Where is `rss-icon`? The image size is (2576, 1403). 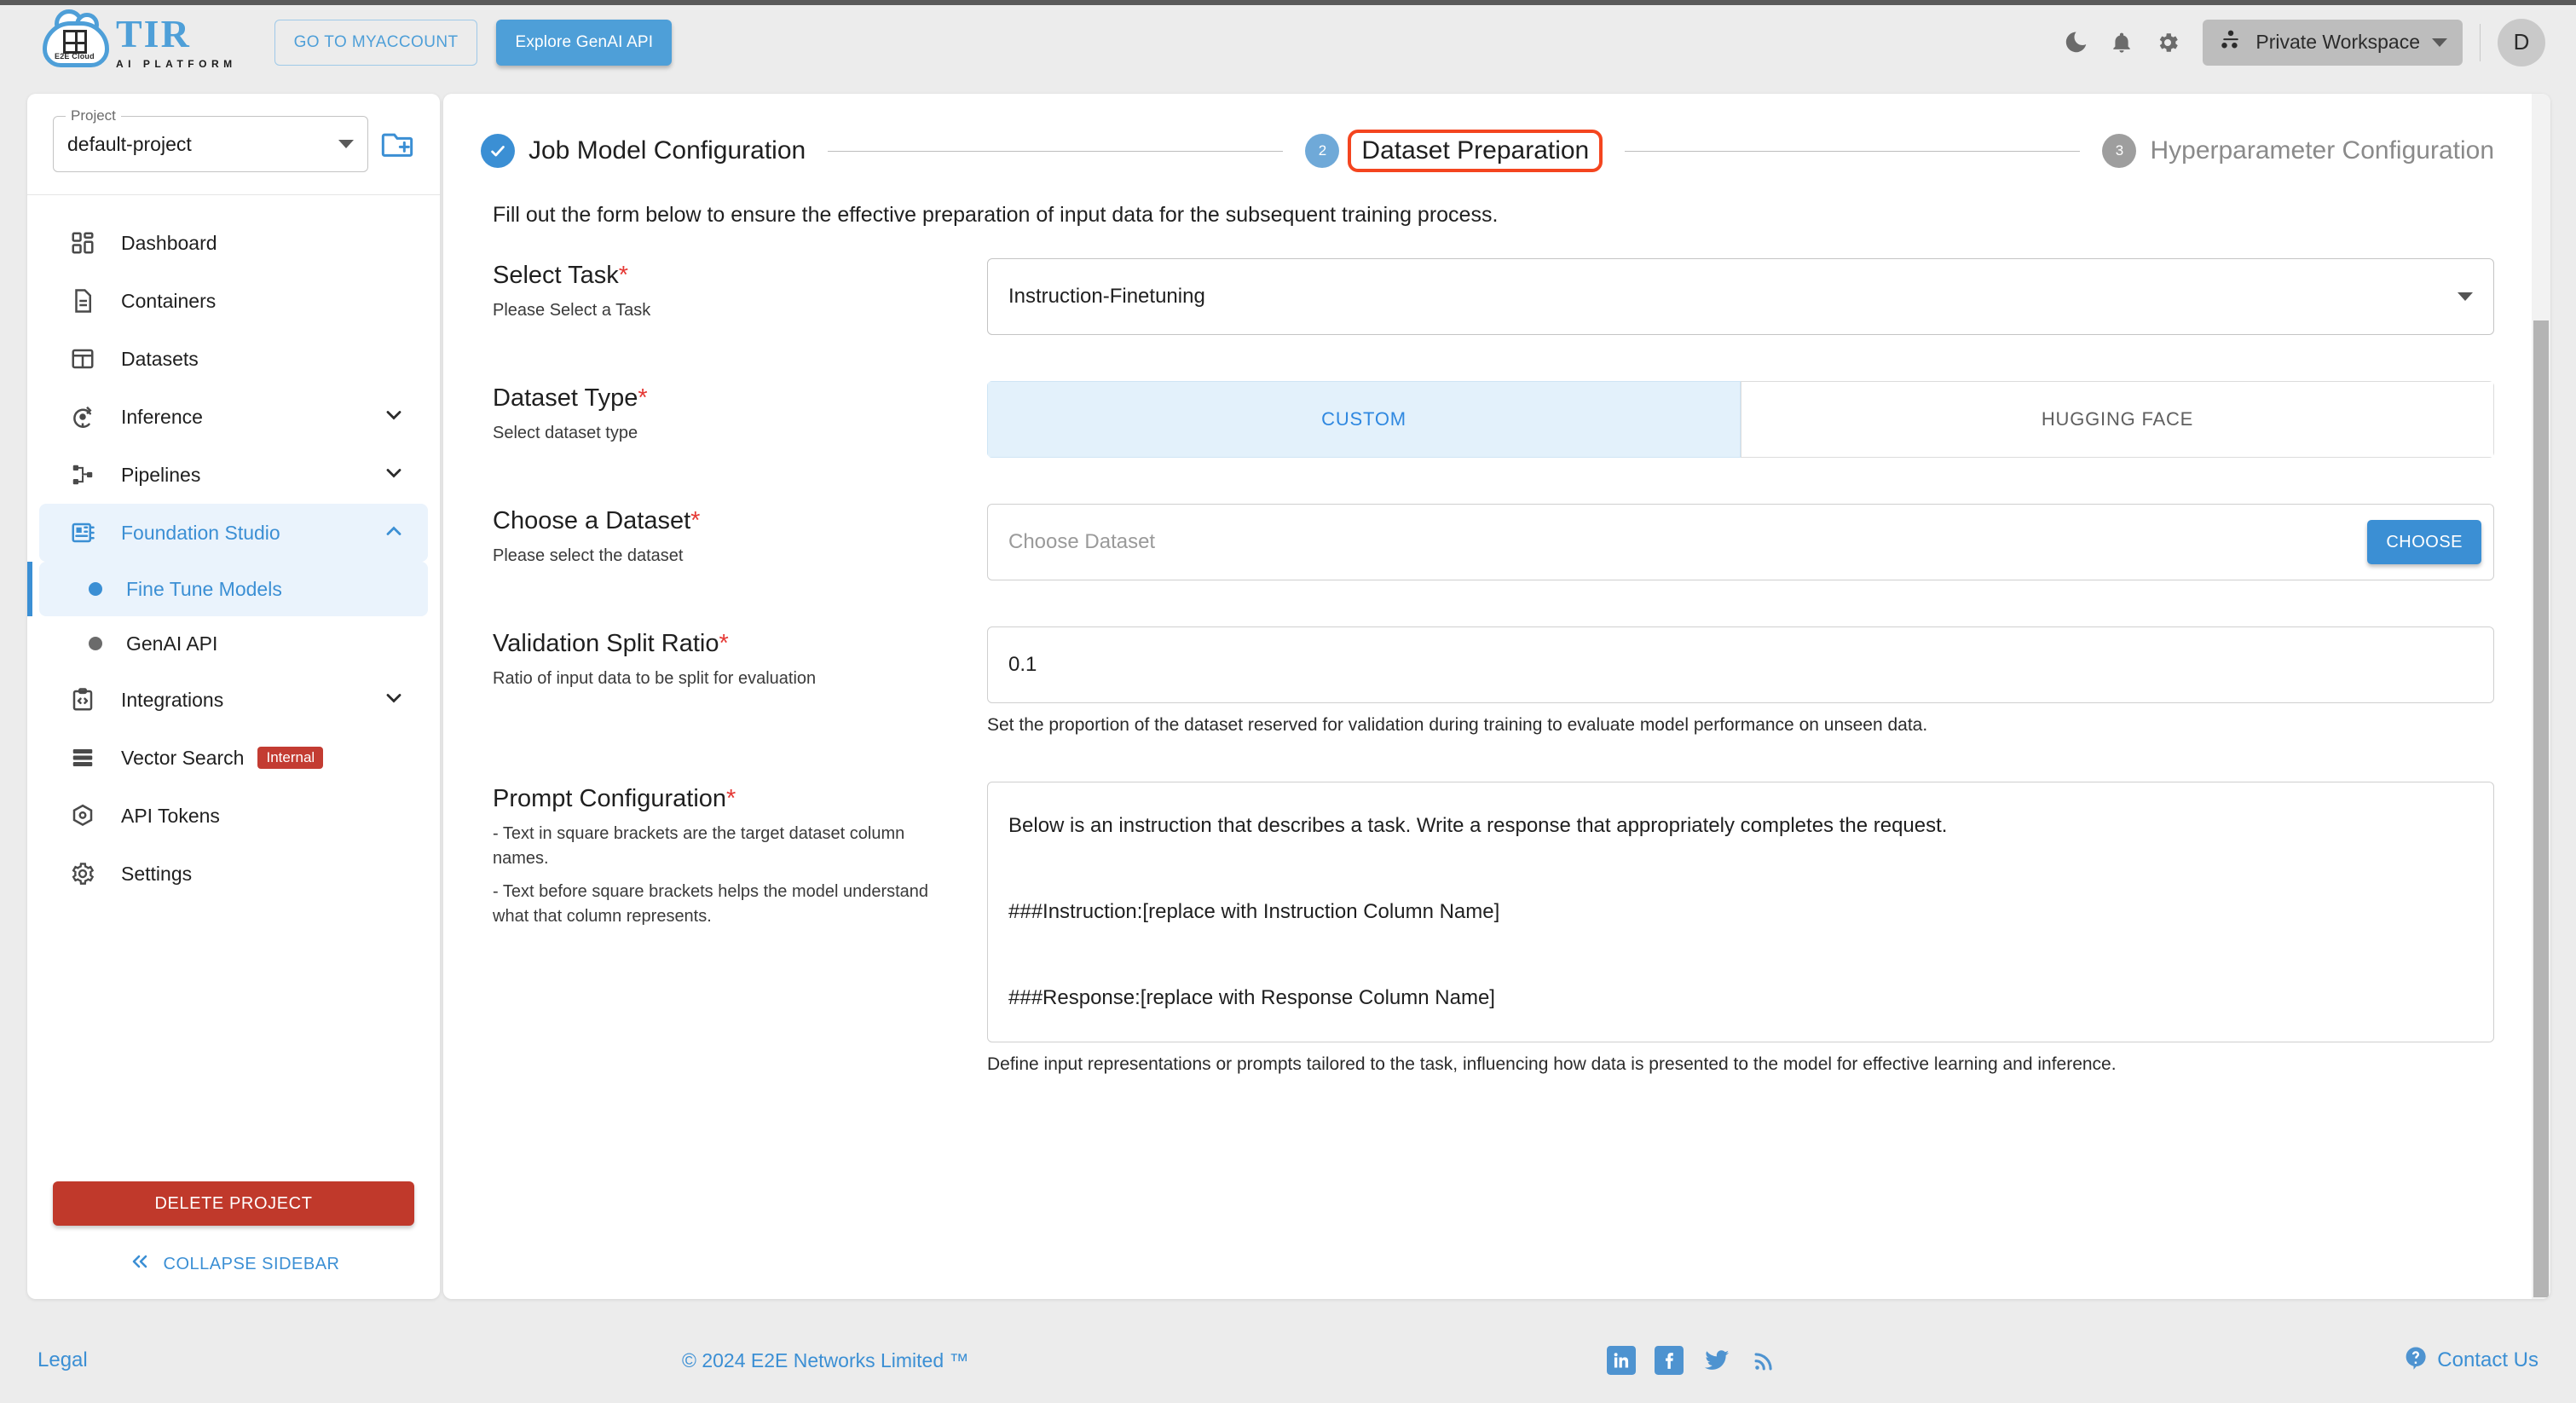 rss-icon is located at coordinates (1764, 1361).